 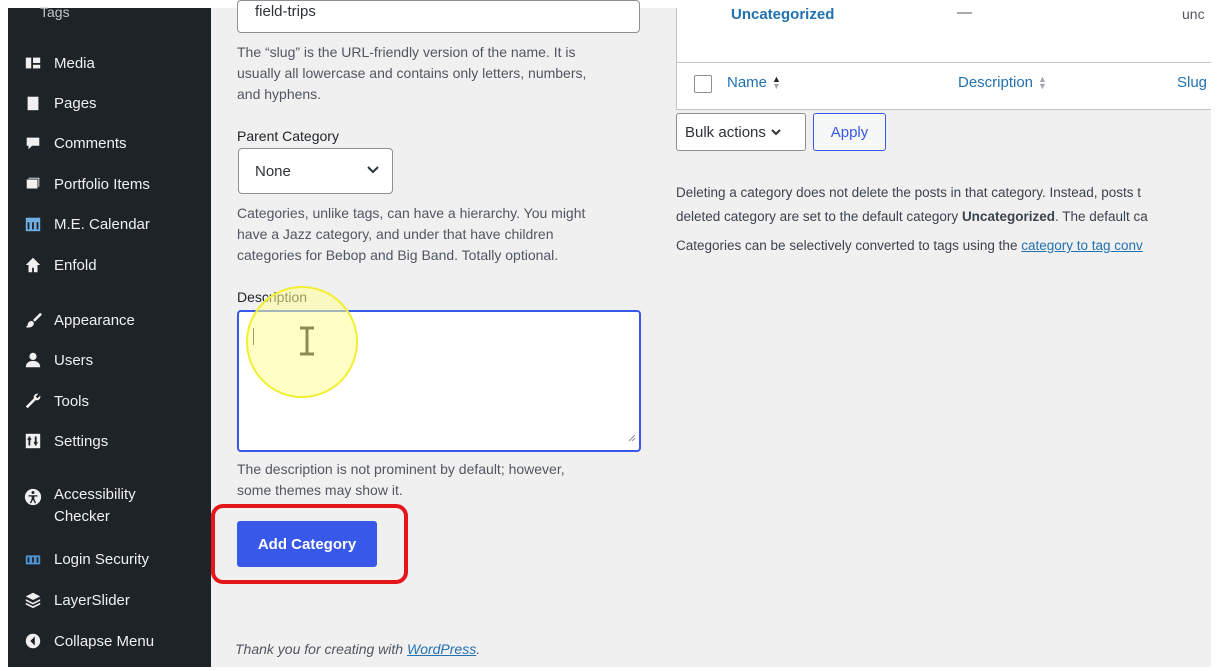 What do you see at coordinates (1082, 245) in the screenshot?
I see `category-to-tag-link: category to tag conv` at bounding box center [1082, 245].